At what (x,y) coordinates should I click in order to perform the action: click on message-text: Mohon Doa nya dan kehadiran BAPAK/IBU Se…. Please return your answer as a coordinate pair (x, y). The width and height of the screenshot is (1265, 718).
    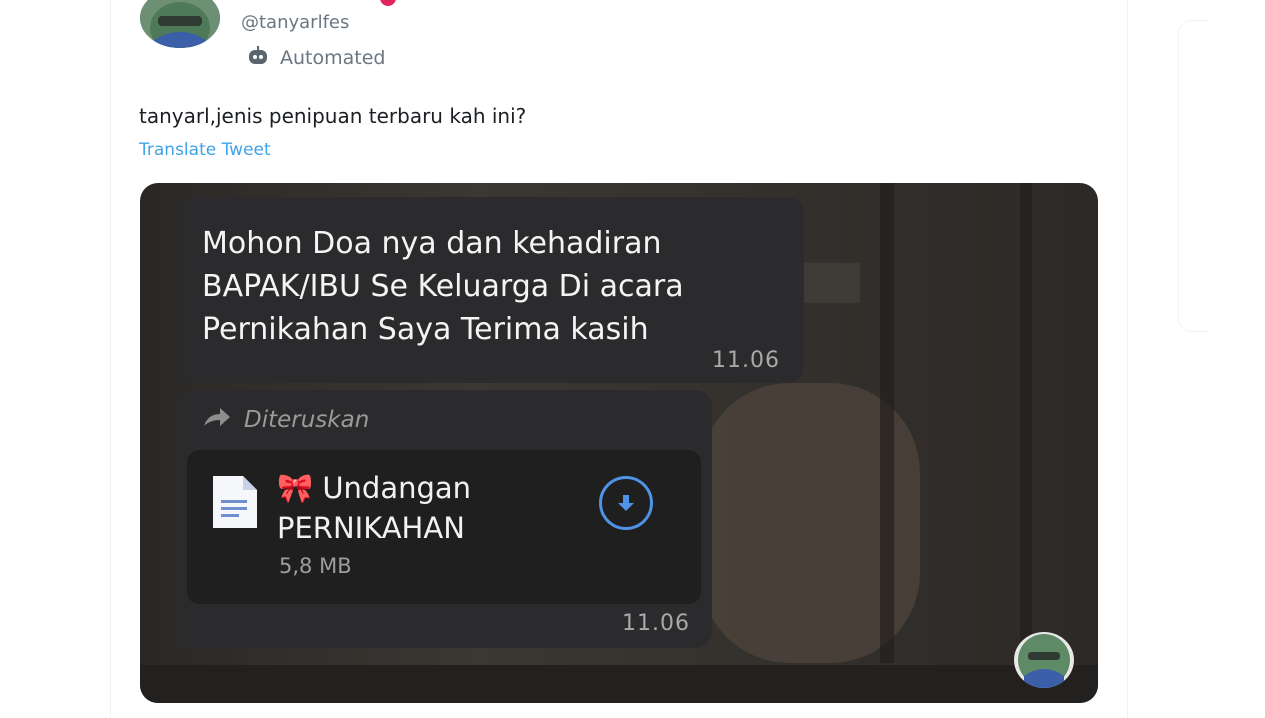
    Looking at the image, I should click on (443, 286).